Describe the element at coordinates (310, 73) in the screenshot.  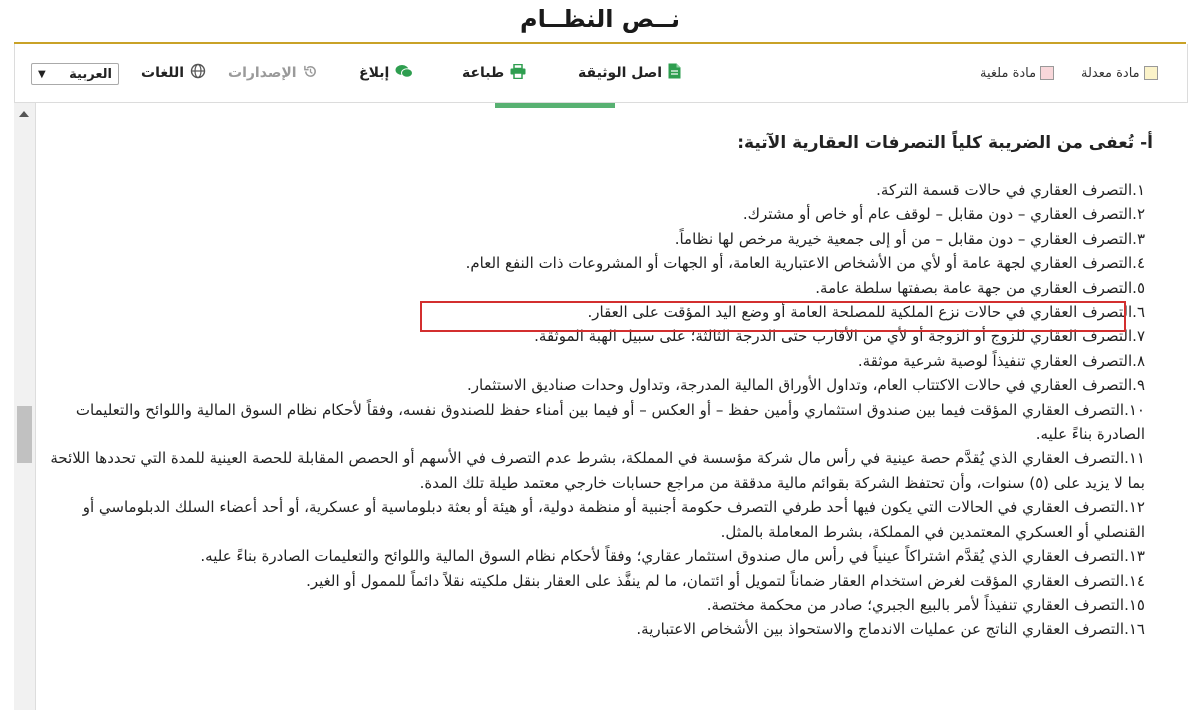
I see `history-icon` at that location.